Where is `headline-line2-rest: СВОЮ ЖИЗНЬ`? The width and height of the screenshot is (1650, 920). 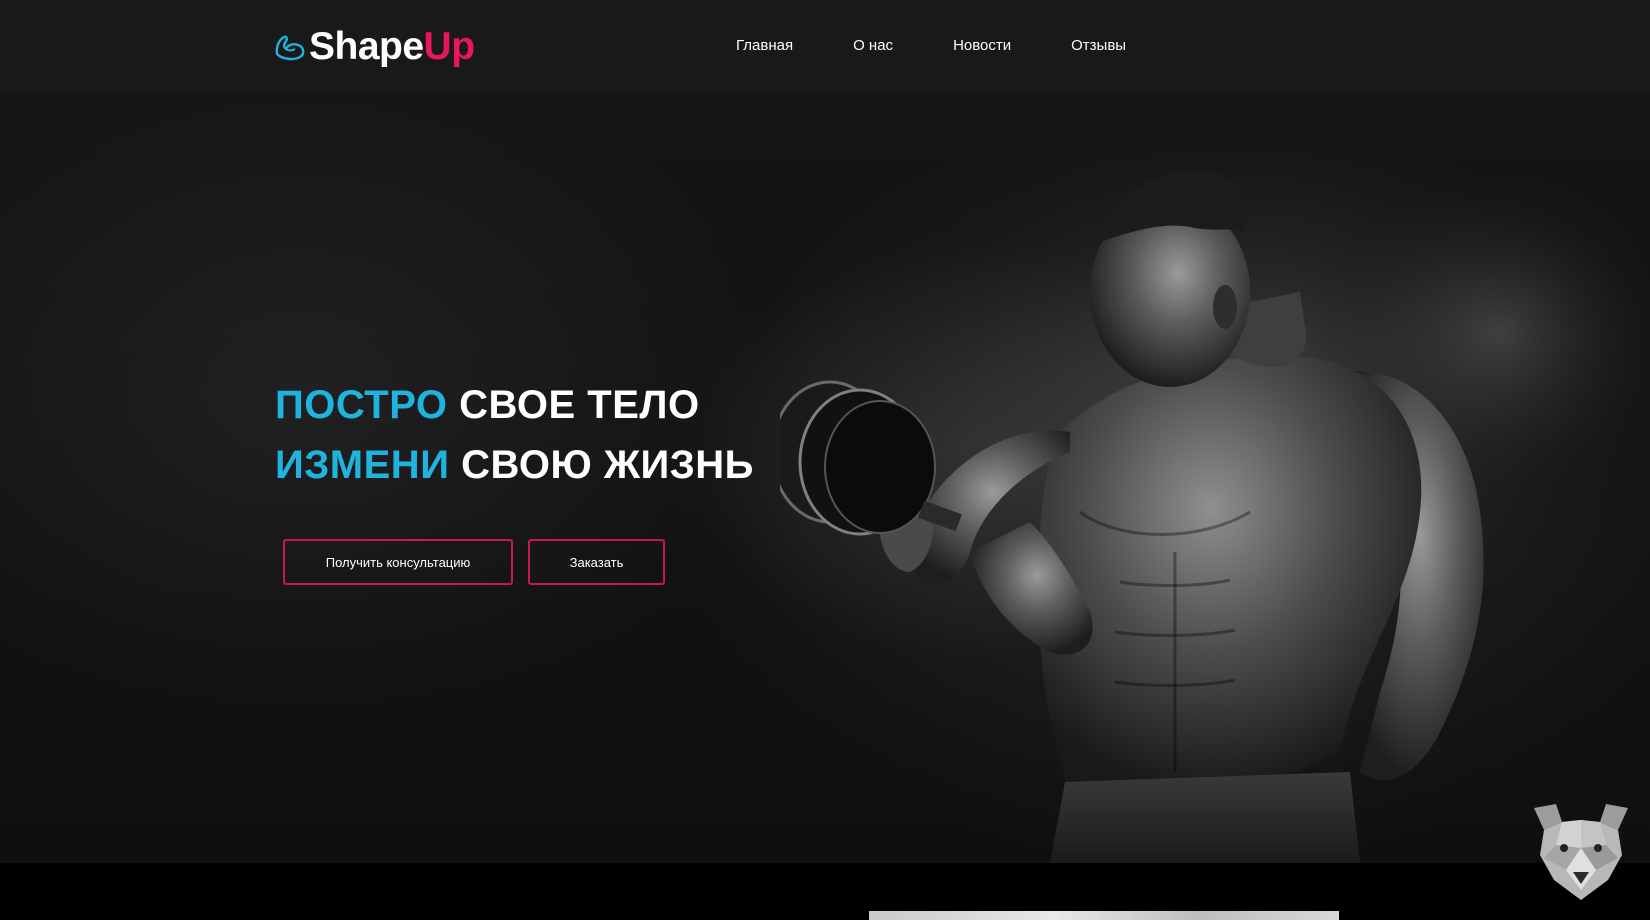 headline-line2-rest: СВОЮ ЖИЗНЬ is located at coordinates (607, 465).